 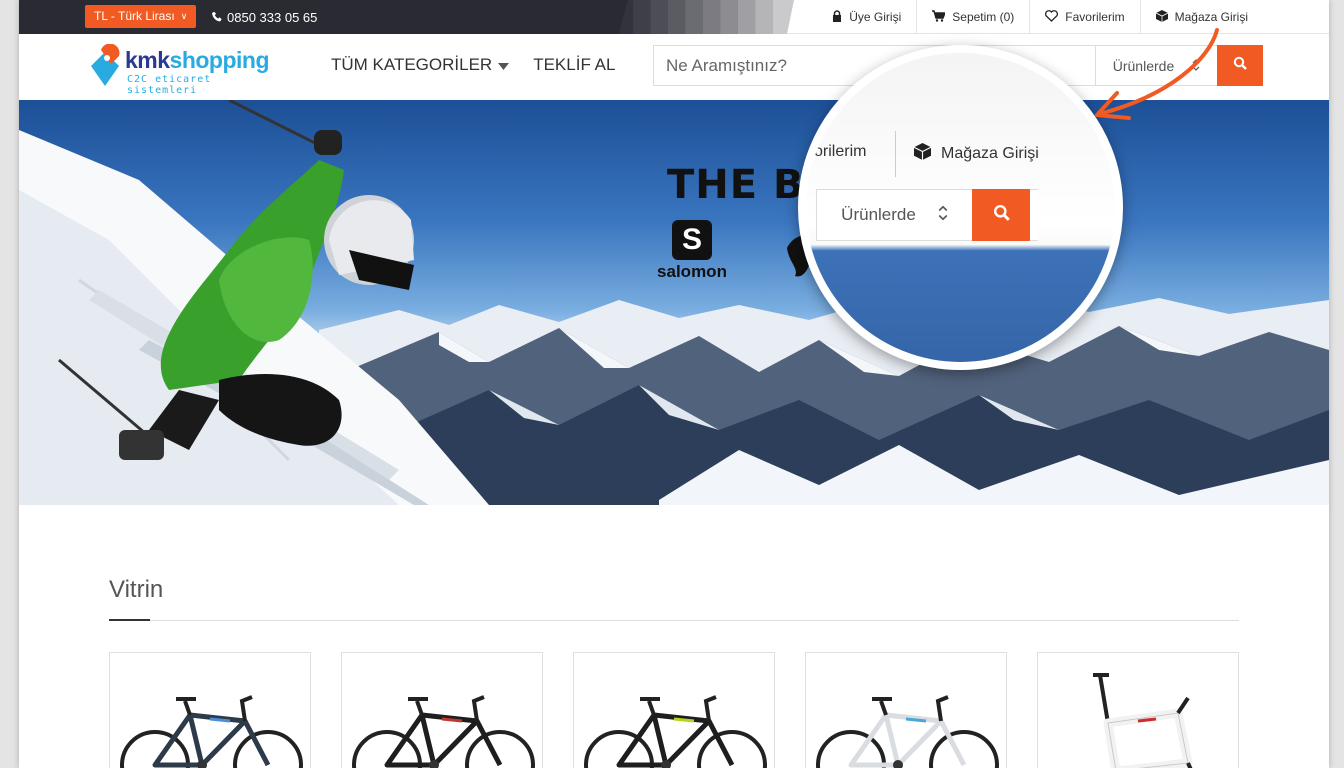 I want to click on zoom-search-button, so click(x=1001, y=215).